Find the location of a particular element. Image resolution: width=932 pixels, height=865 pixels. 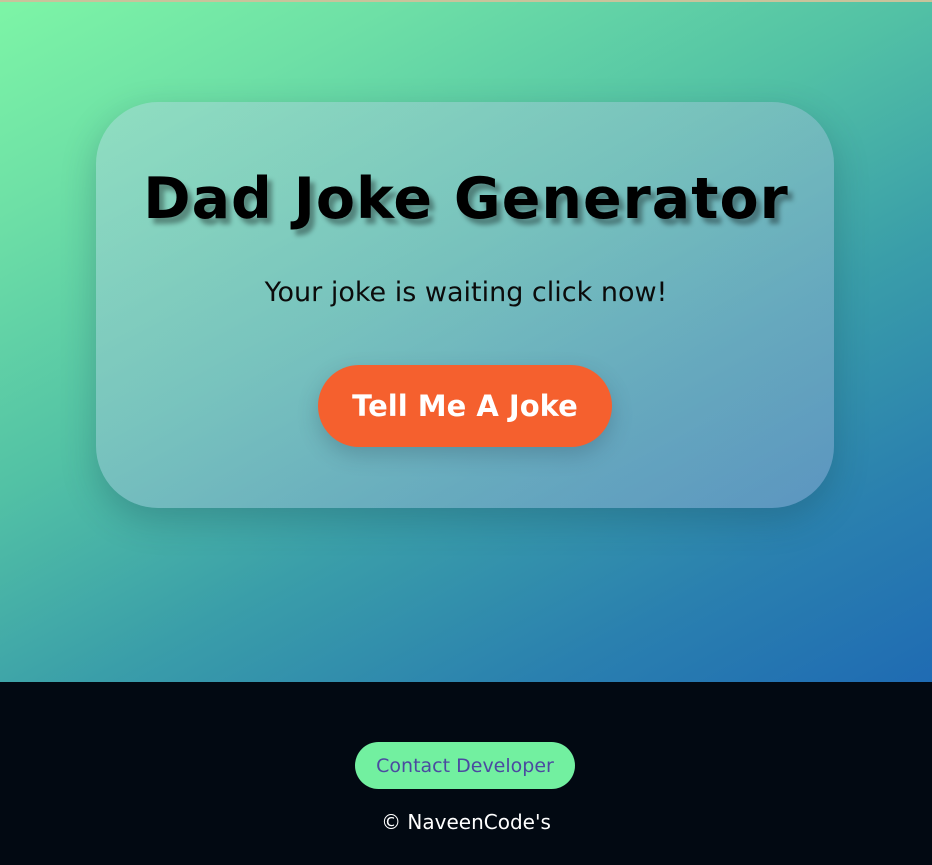

contact-developer-button: Contact Developer is located at coordinates (465, 765).